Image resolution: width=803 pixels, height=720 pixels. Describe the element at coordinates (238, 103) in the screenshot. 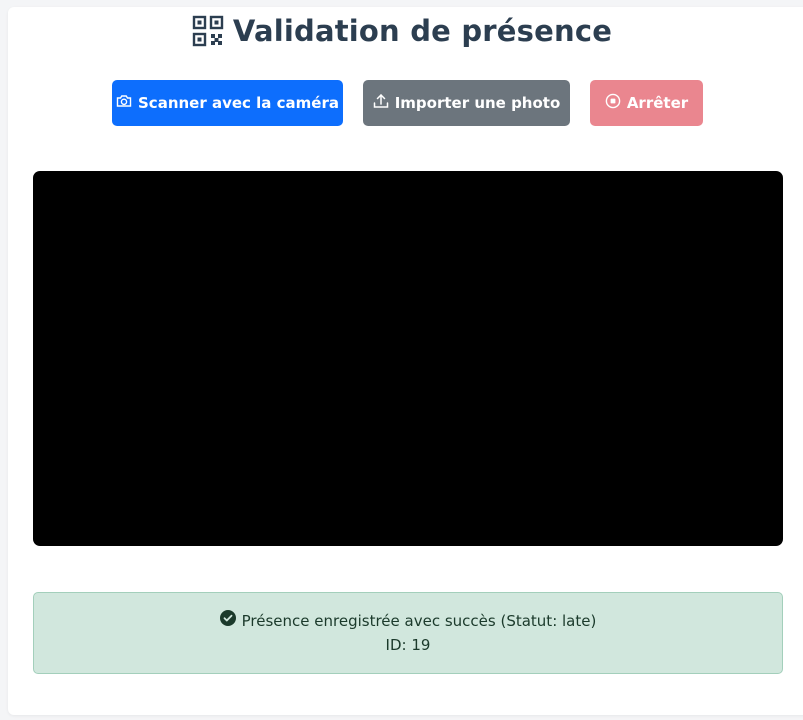

I see `scan-camera-label: Scanner avec la caméra` at that location.